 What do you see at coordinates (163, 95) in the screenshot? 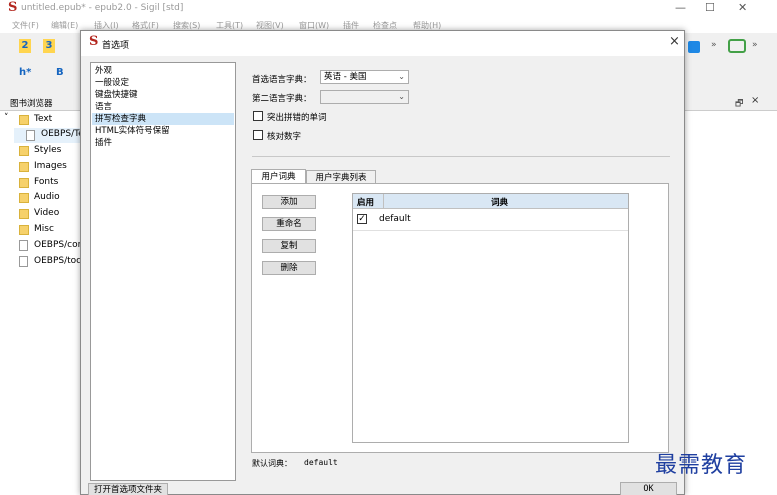
I see `category-keyboard-shortcuts: 键盘快捷键` at bounding box center [163, 95].